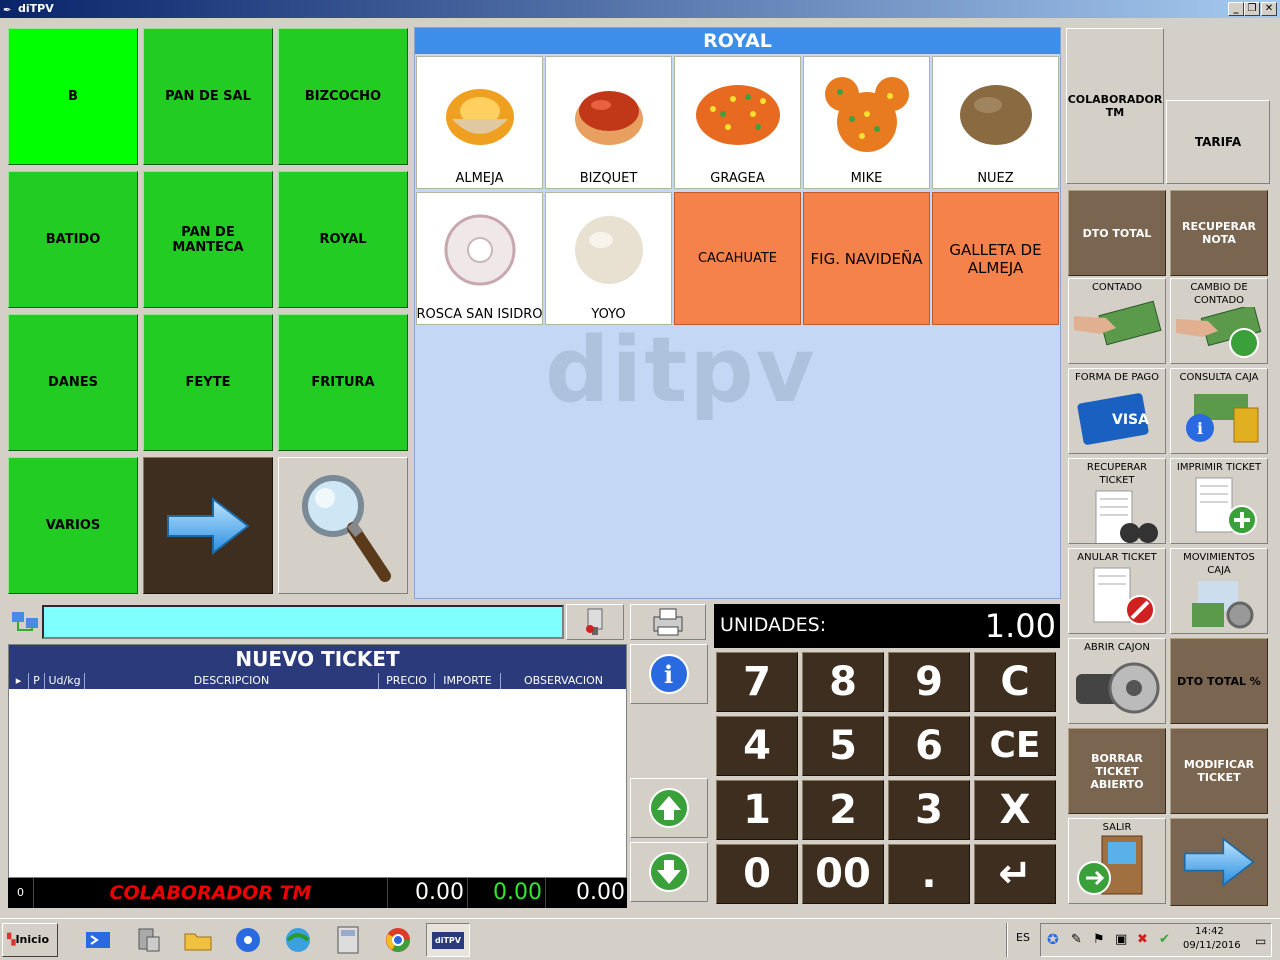  What do you see at coordinates (1219, 681) in the screenshot?
I see `dto-total-pct-button: DTO TOTAL %` at bounding box center [1219, 681].